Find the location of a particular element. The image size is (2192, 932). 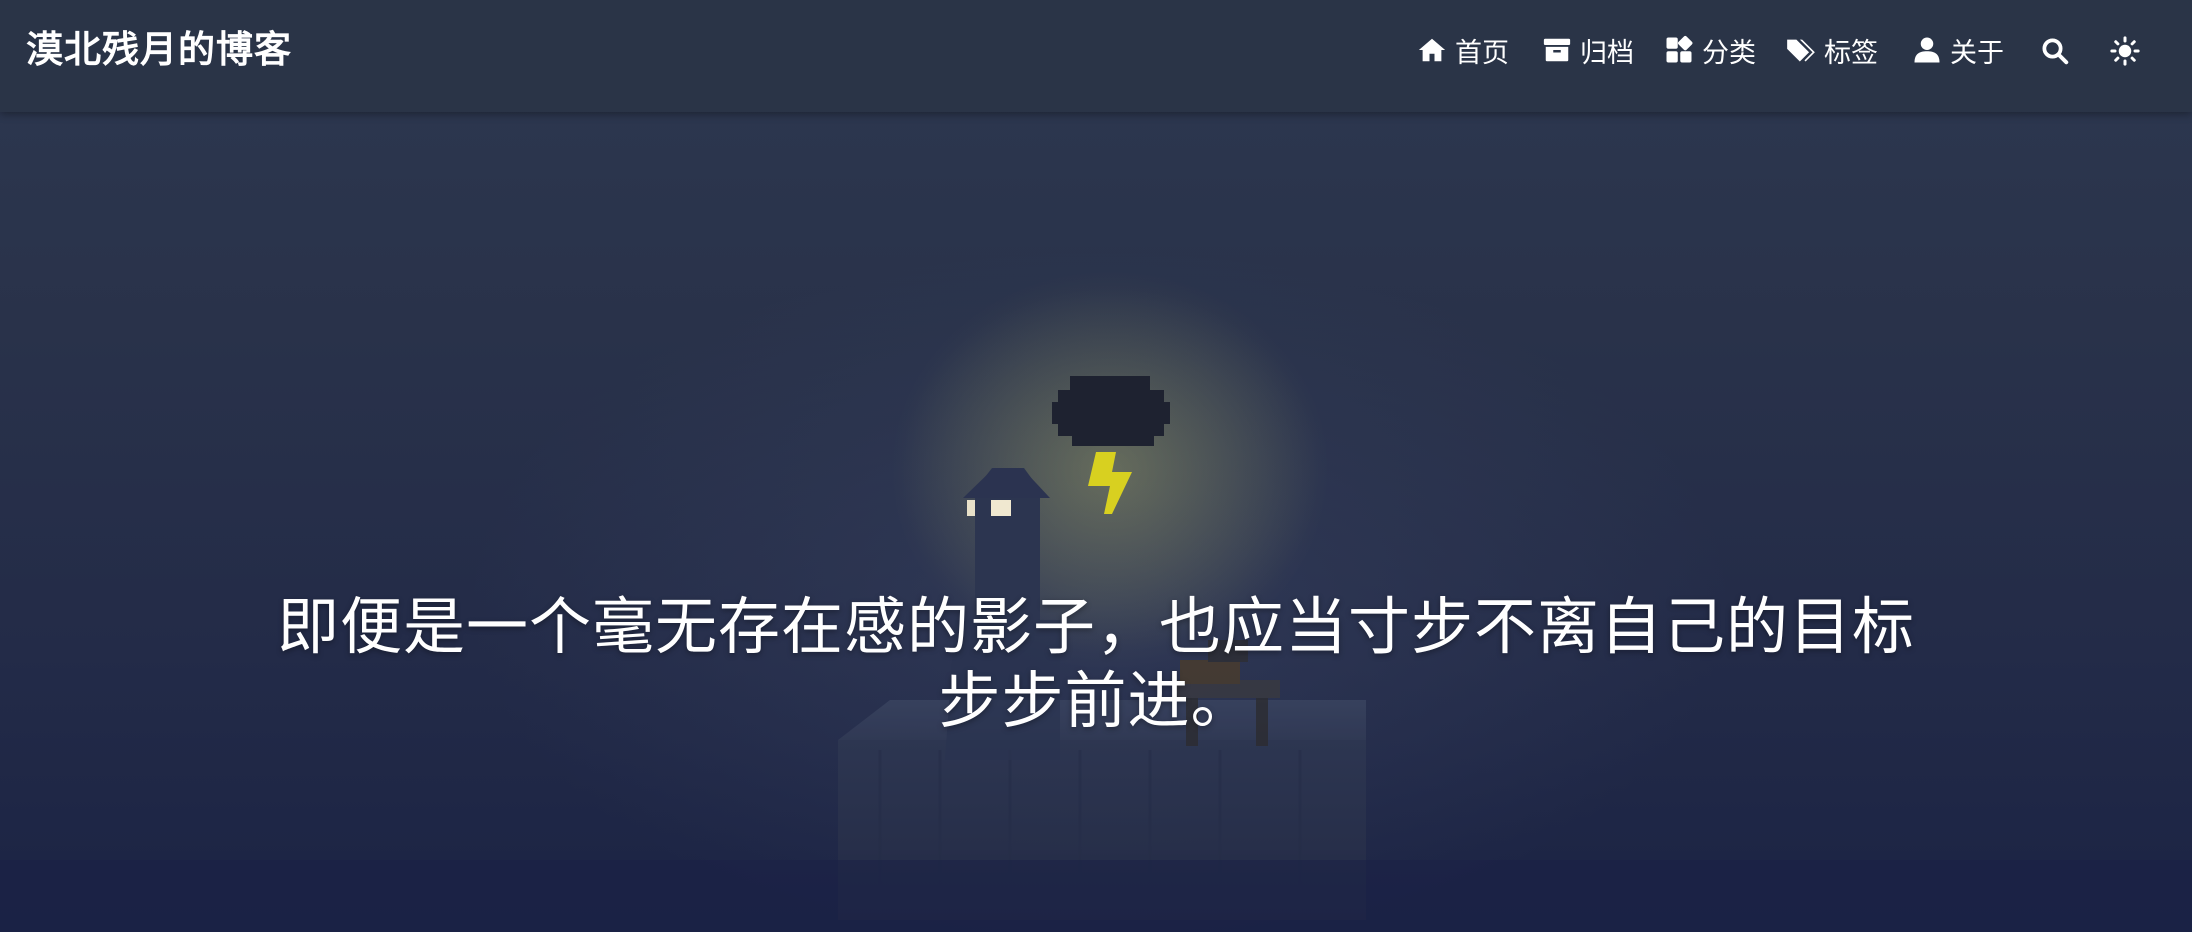

sun-icon is located at coordinates (2125, 51).